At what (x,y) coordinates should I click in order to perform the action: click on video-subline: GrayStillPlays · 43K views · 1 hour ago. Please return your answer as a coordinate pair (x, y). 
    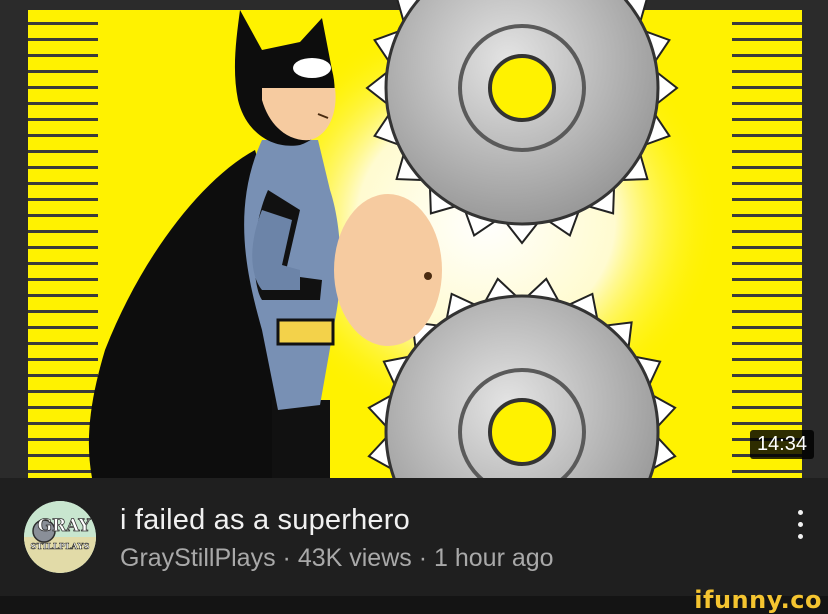
    Looking at the image, I should click on (337, 558).